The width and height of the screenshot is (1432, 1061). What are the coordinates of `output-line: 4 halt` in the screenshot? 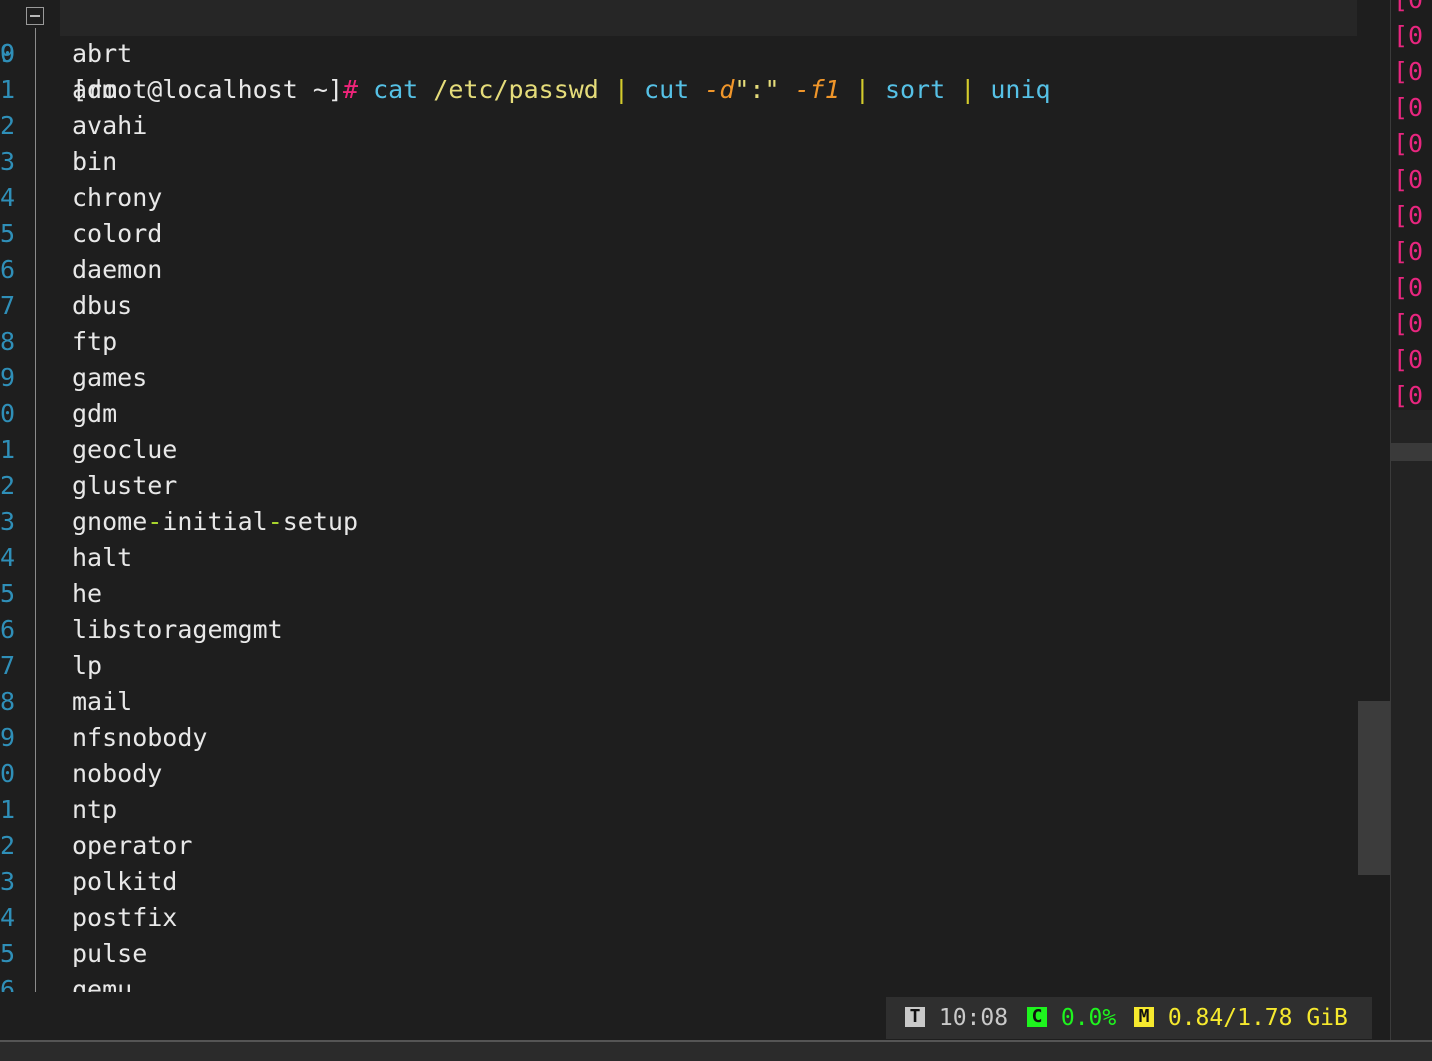 It's located at (678, 558).